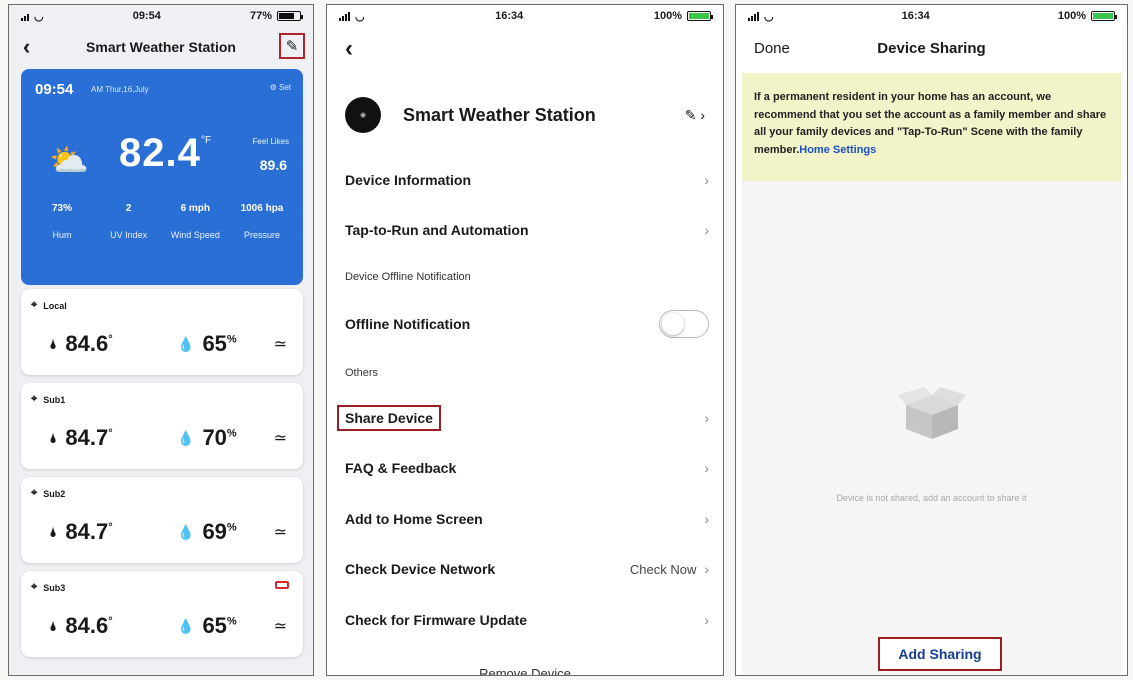  Describe the element at coordinates (932, 413) in the screenshot. I see `empty-box-icon` at that location.